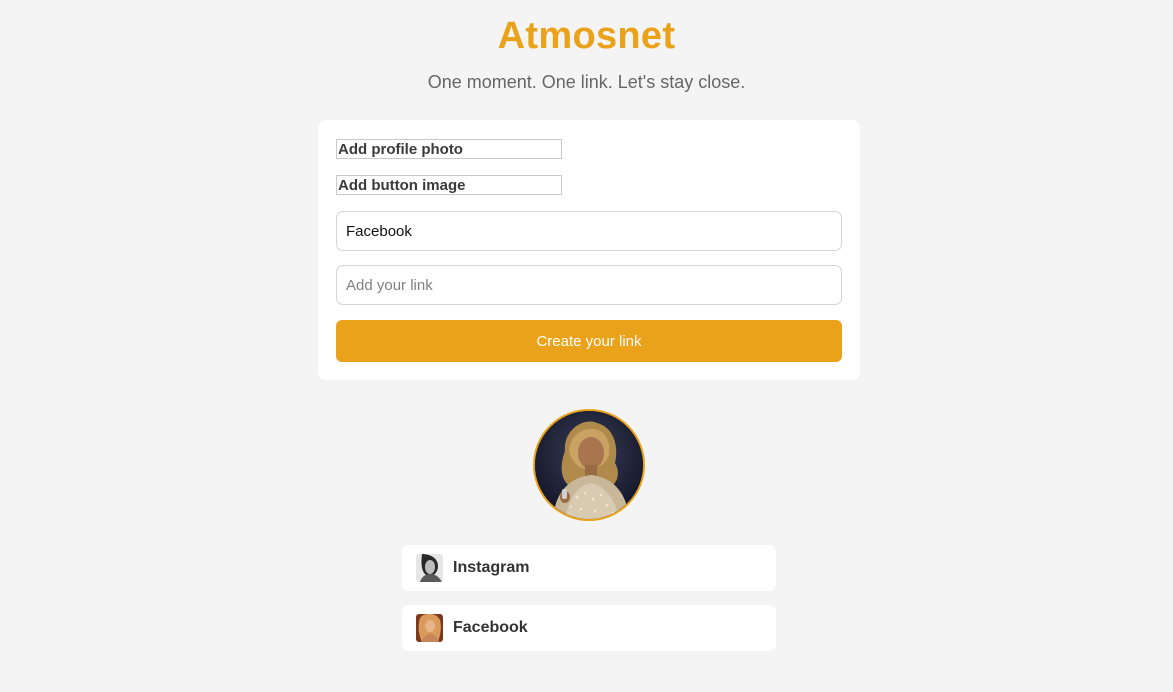 The height and width of the screenshot is (692, 1173). I want to click on link-name-input, so click(589, 231).